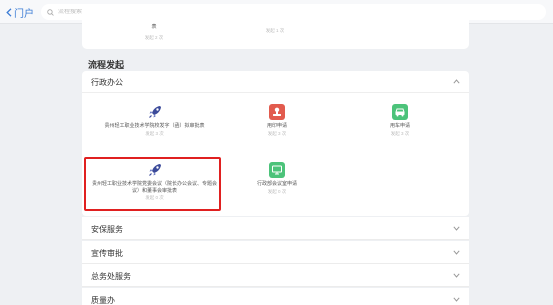 This screenshot has width=553, height=305. What do you see at coordinates (107, 229) in the screenshot?
I see `category-name: 安保服务` at bounding box center [107, 229].